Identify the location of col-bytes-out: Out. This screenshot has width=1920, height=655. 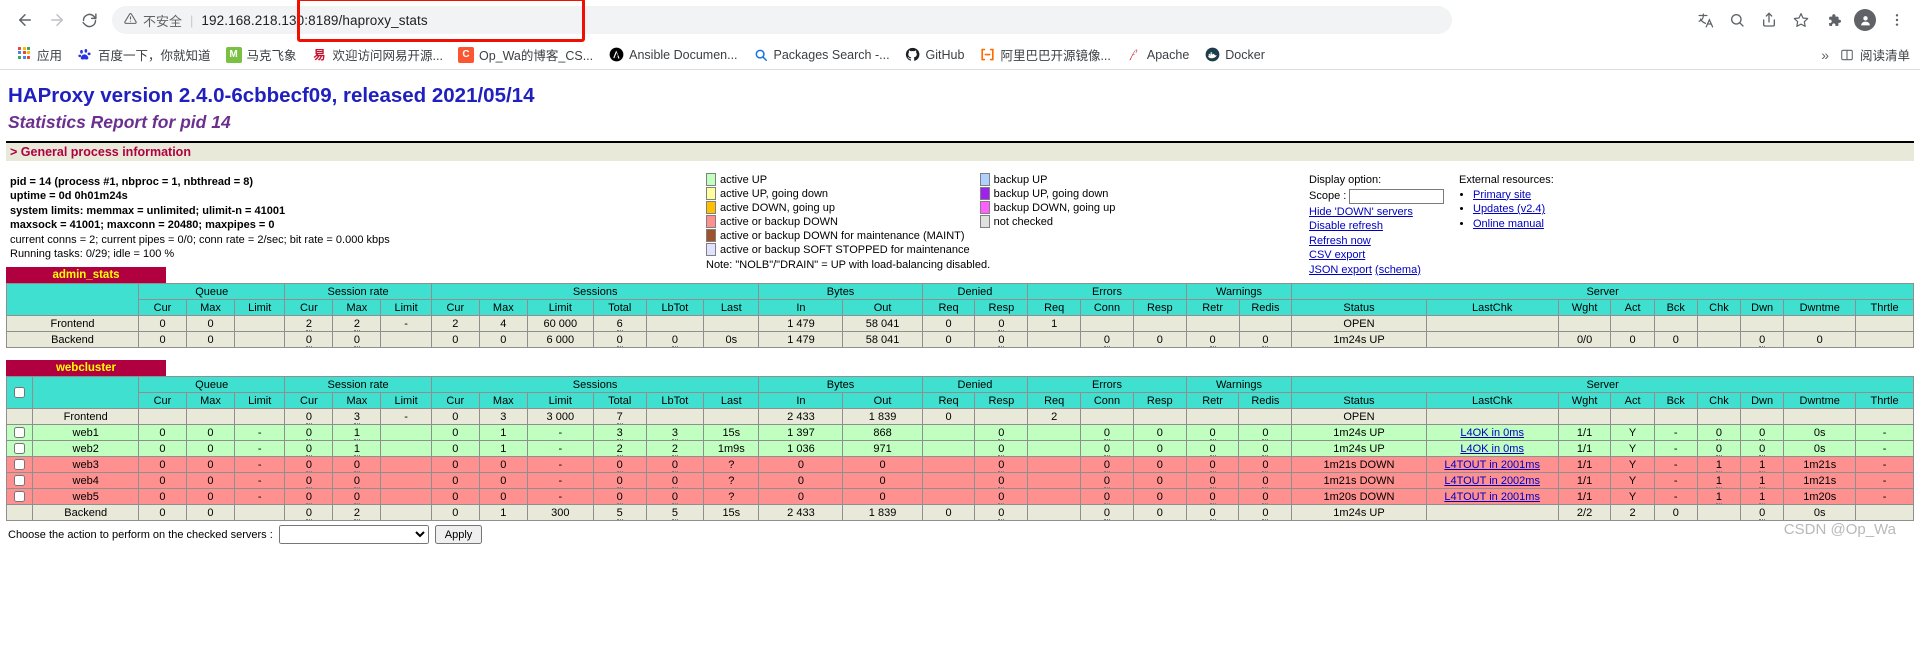
(882, 400).